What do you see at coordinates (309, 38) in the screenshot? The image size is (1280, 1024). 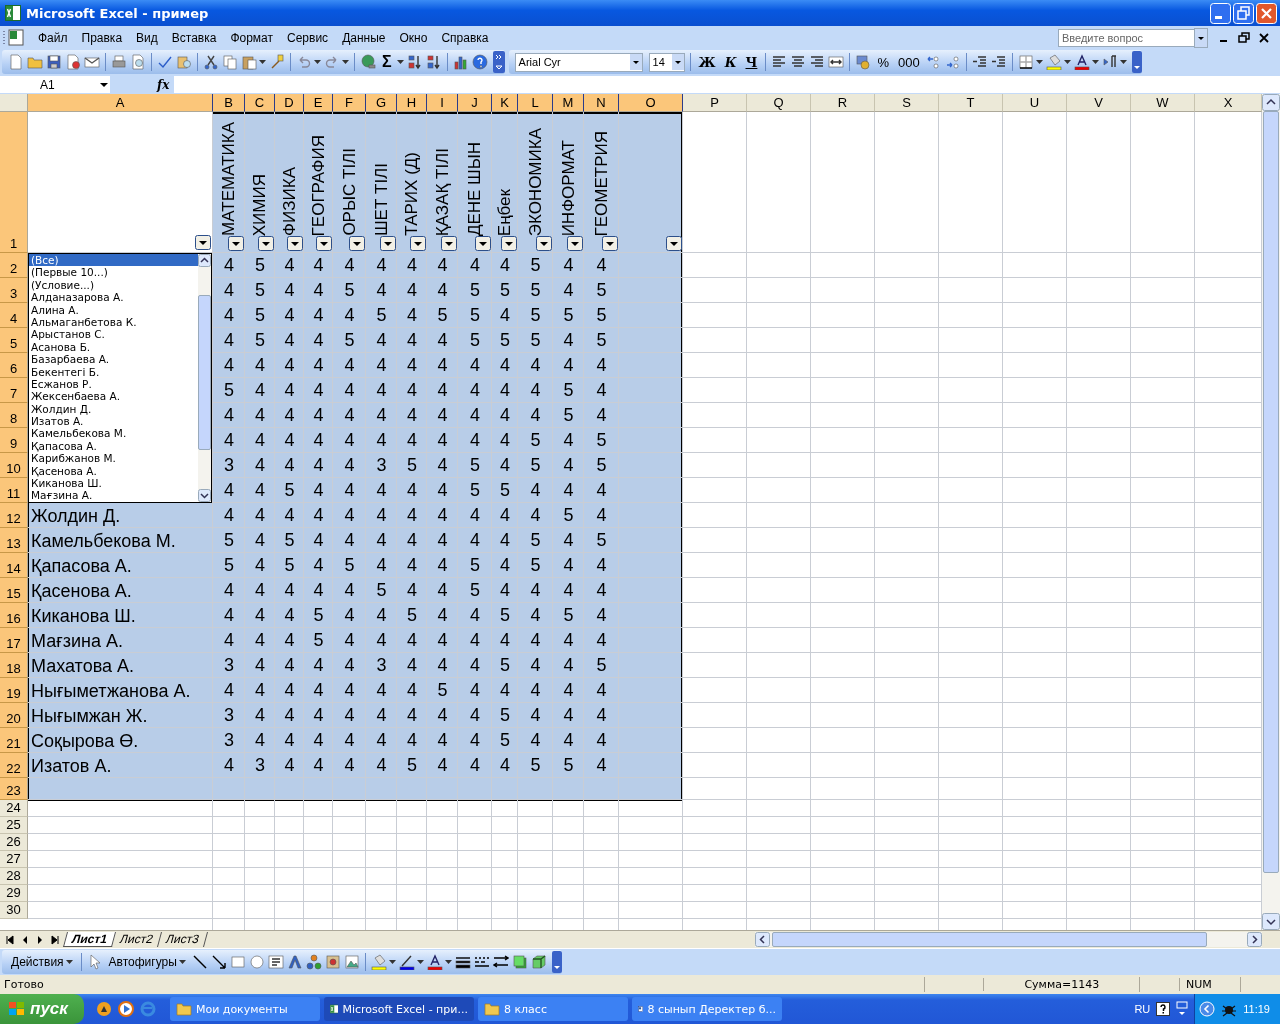 I see `menu-item: Сервис` at bounding box center [309, 38].